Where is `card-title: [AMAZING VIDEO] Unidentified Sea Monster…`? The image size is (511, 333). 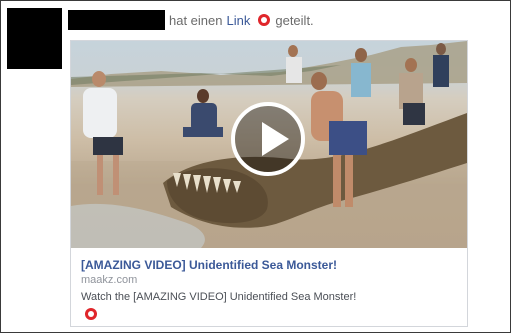 card-title: [AMAZING VIDEO] Unidentified Sea Monster… is located at coordinates (209, 265).